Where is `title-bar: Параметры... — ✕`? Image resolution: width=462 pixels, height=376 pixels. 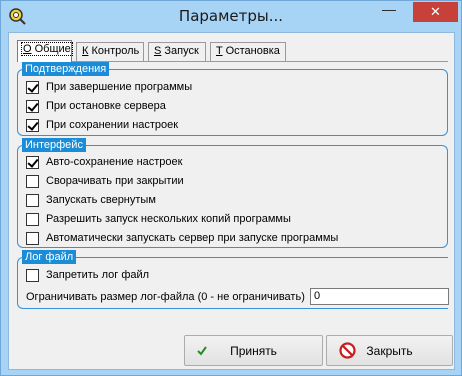
title-bar: Параметры... — ✕ is located at coordinates (231, 16).